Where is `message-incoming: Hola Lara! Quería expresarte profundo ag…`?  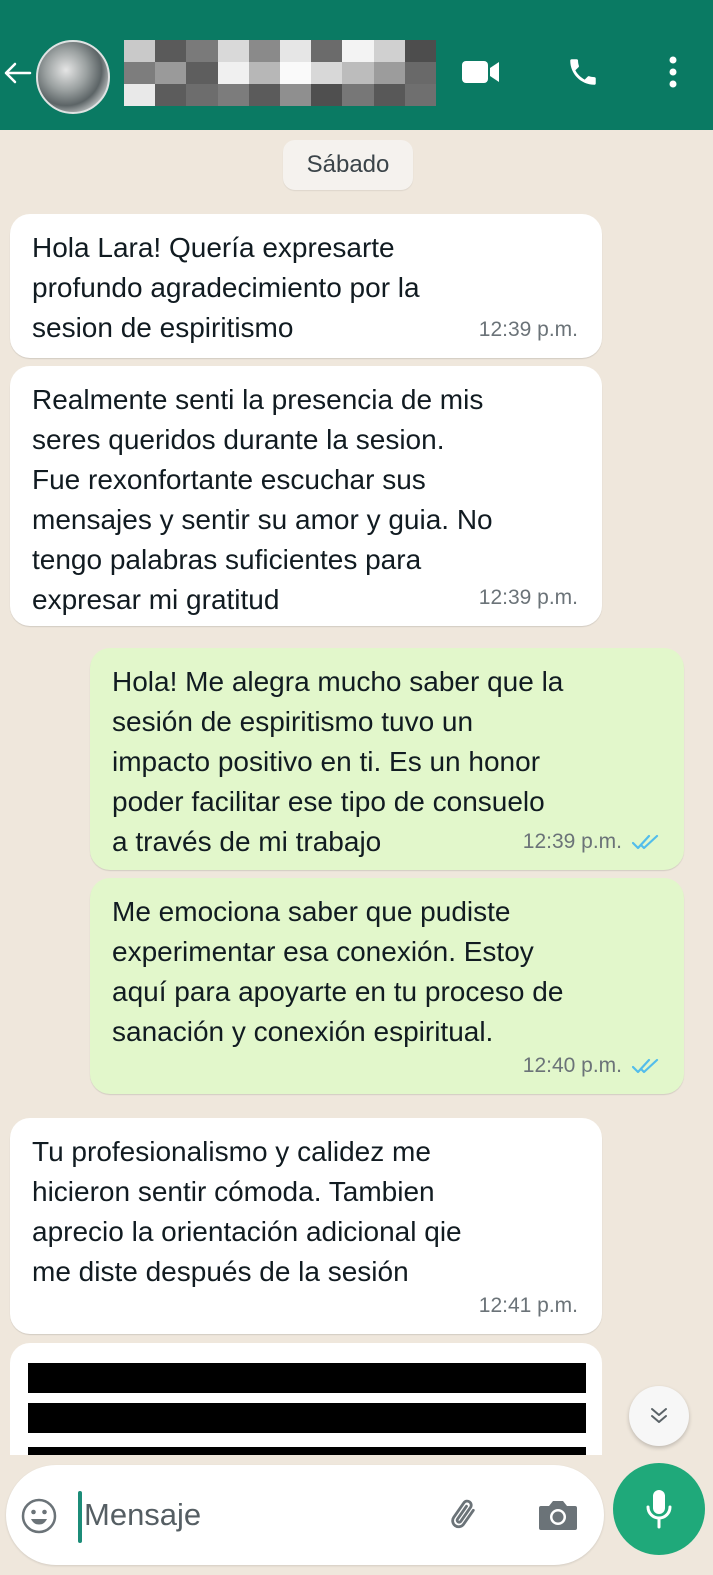
message-incoming: Hola Lara! Quería expresarte profundo ag… is located at coordinates (306, 286).